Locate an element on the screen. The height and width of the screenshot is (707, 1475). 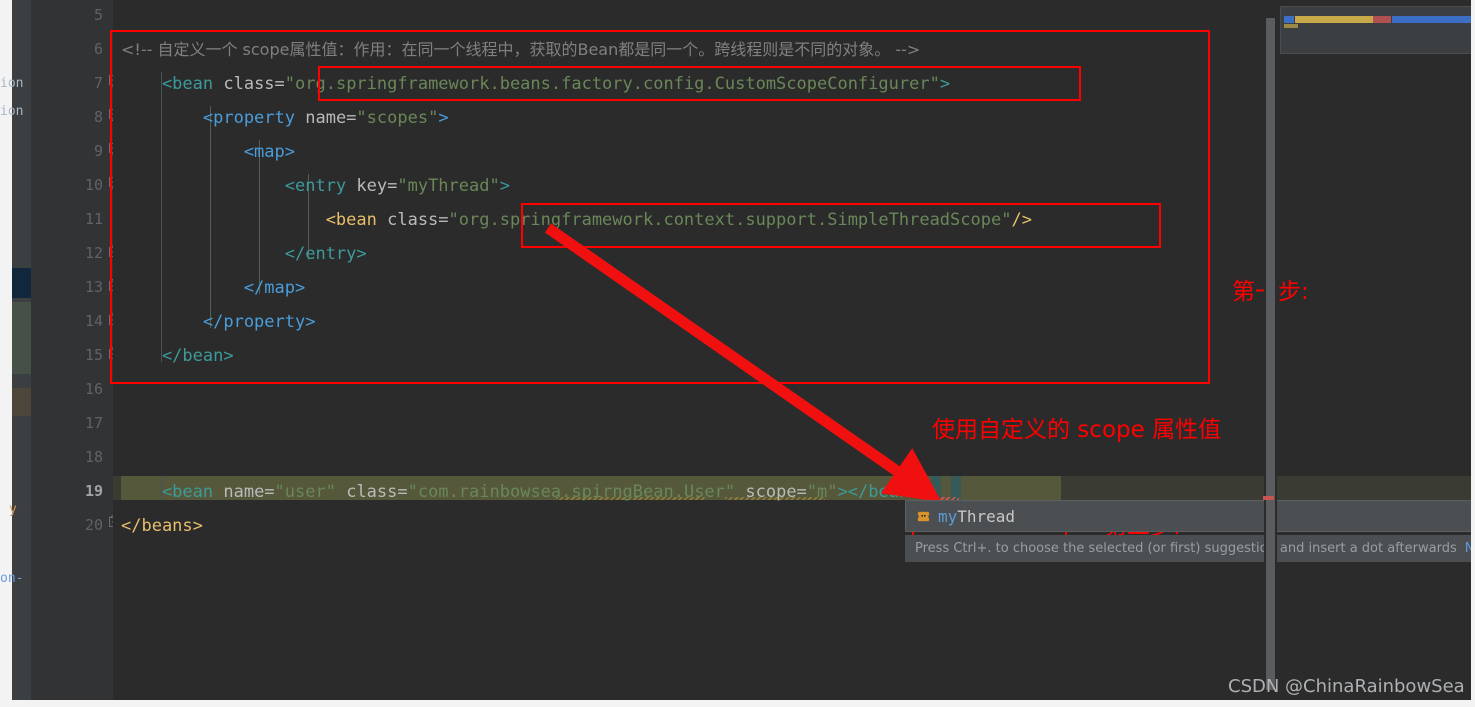
code-token: </map> is located at coordinates (213, 288).